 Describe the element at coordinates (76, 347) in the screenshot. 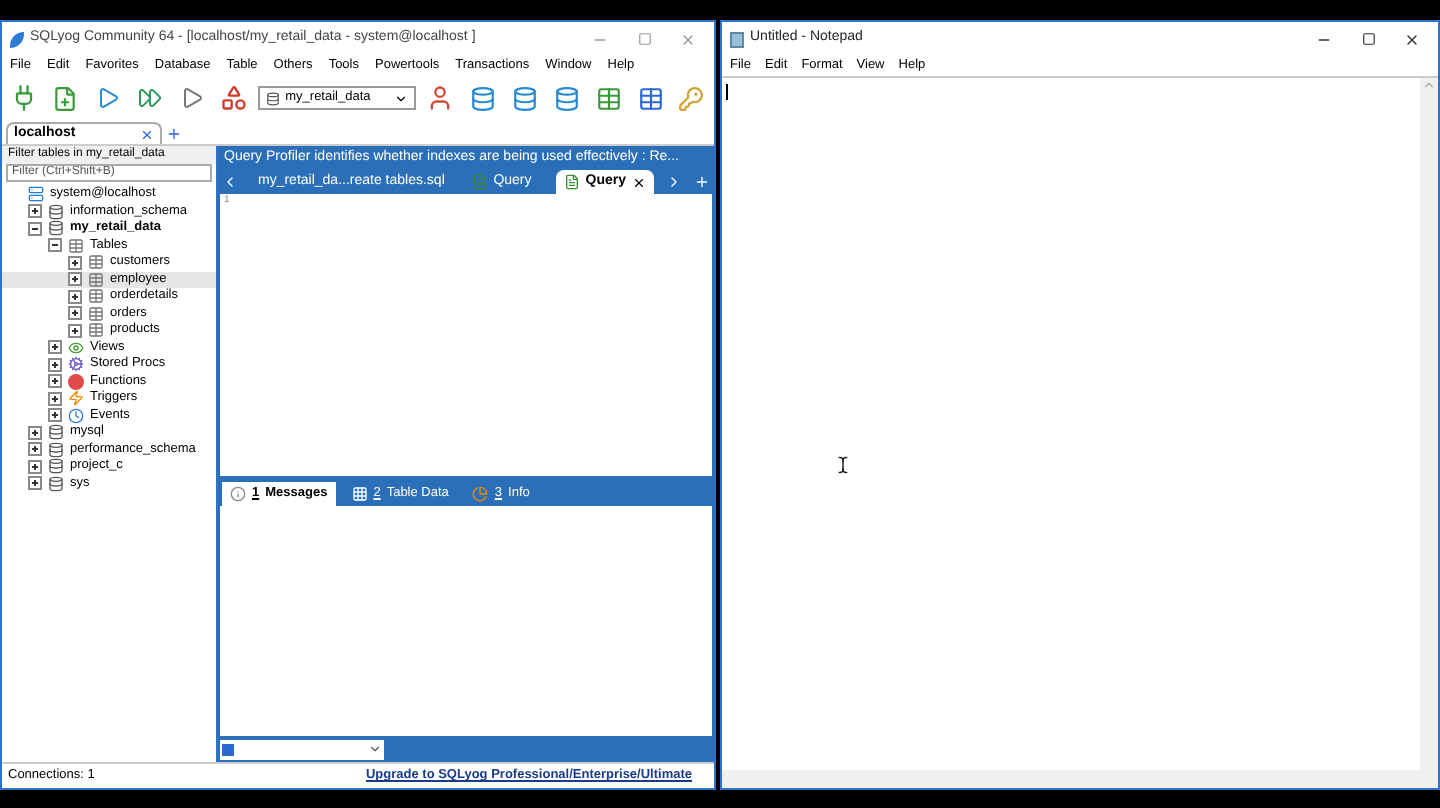

I see `eye-icon` at that location.